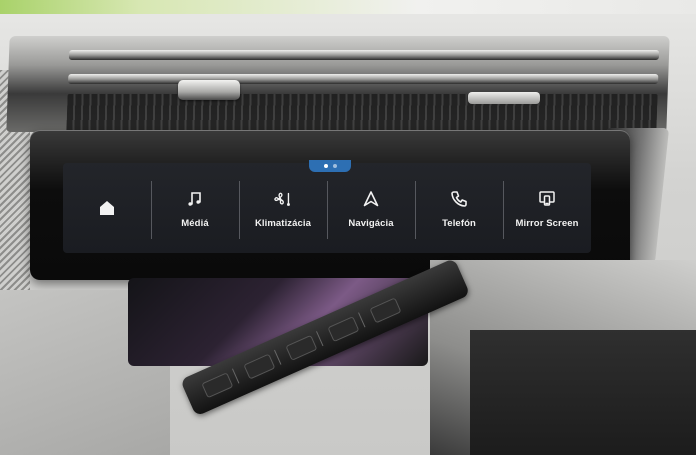  What do you see at coordinates (364, 55) in the screenshot?
I see `vent-blade-top` at bounding box center [364, 55].